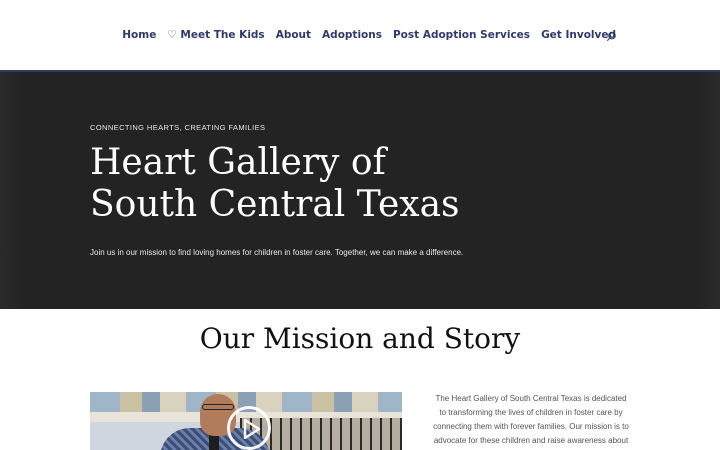 This screenshot has height=450, width=720. I want to click on nav-adoptions: Adoptions, so click(352, 35).